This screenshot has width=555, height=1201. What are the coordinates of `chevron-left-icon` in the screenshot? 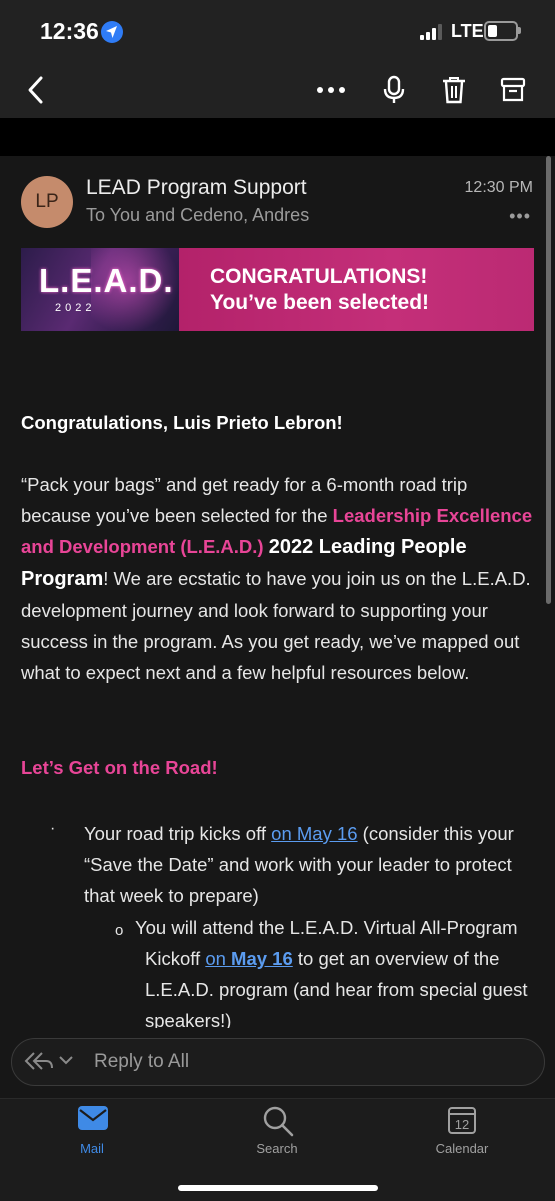 It's located at (35, 90).